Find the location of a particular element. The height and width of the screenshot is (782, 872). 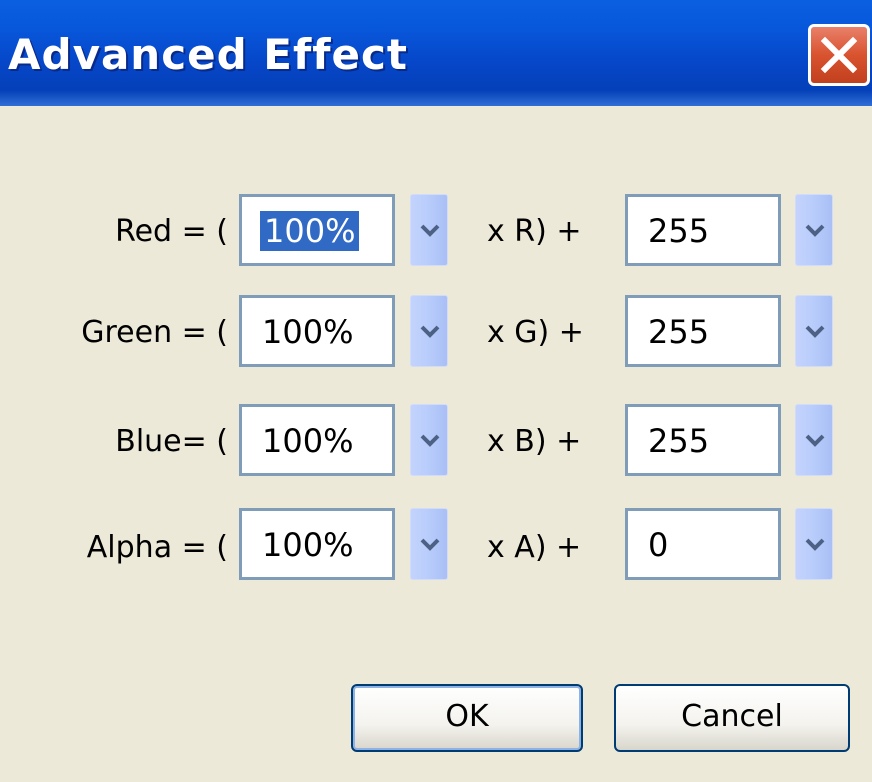

green-multiplier-input: 100% is located at coordinates (317, 331).